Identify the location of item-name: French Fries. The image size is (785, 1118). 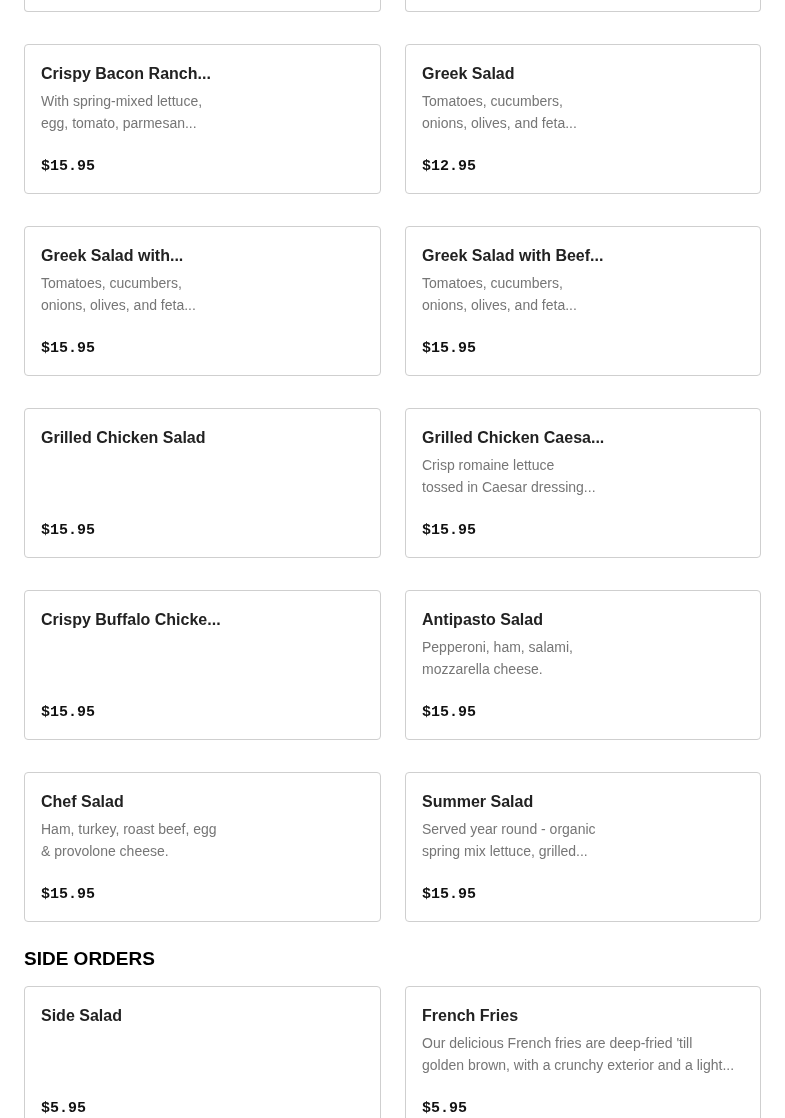
(470, 1016).